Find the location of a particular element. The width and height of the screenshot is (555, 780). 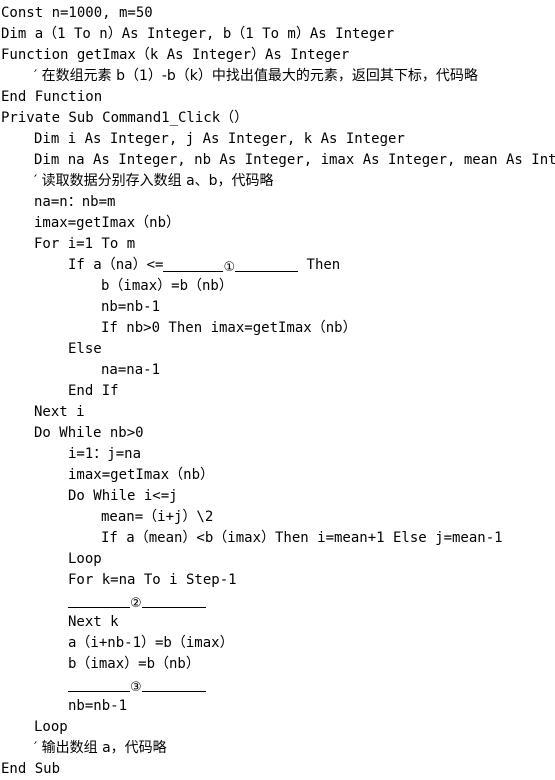

code-text: If nb>0 Then imax=getImax（nb） is located at coordinates (229, 328).